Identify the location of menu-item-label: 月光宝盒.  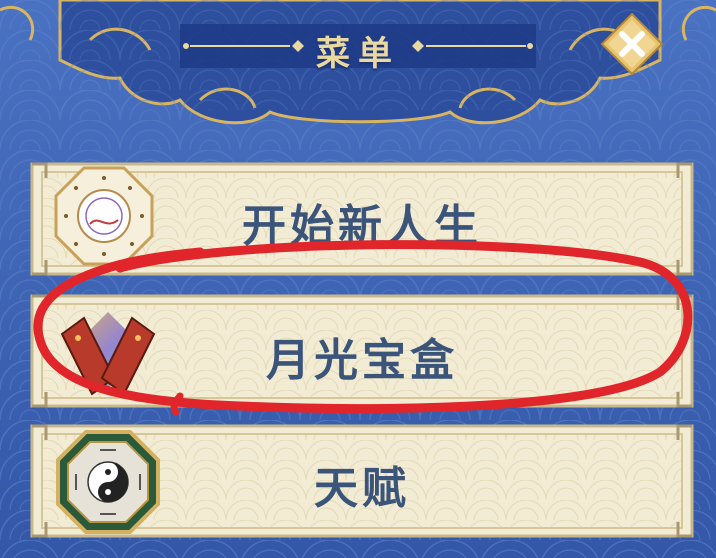
(362, 360).